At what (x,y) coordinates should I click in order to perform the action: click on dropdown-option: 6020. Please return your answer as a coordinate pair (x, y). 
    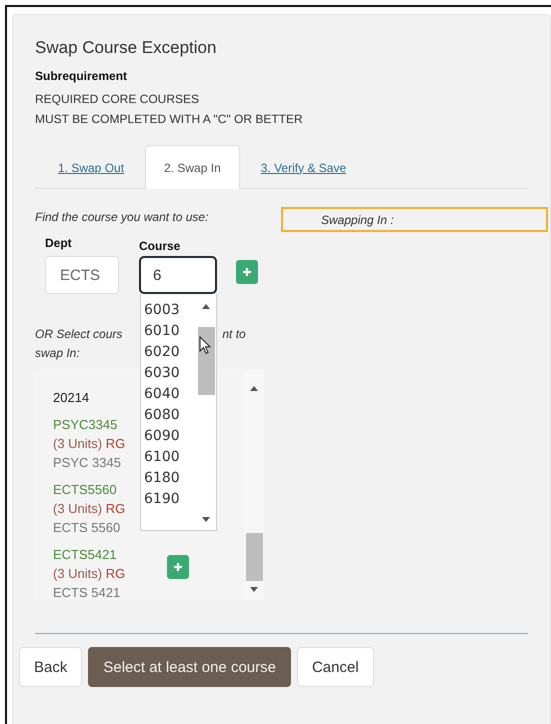
    Looking at the image, I should click on (168, 352).